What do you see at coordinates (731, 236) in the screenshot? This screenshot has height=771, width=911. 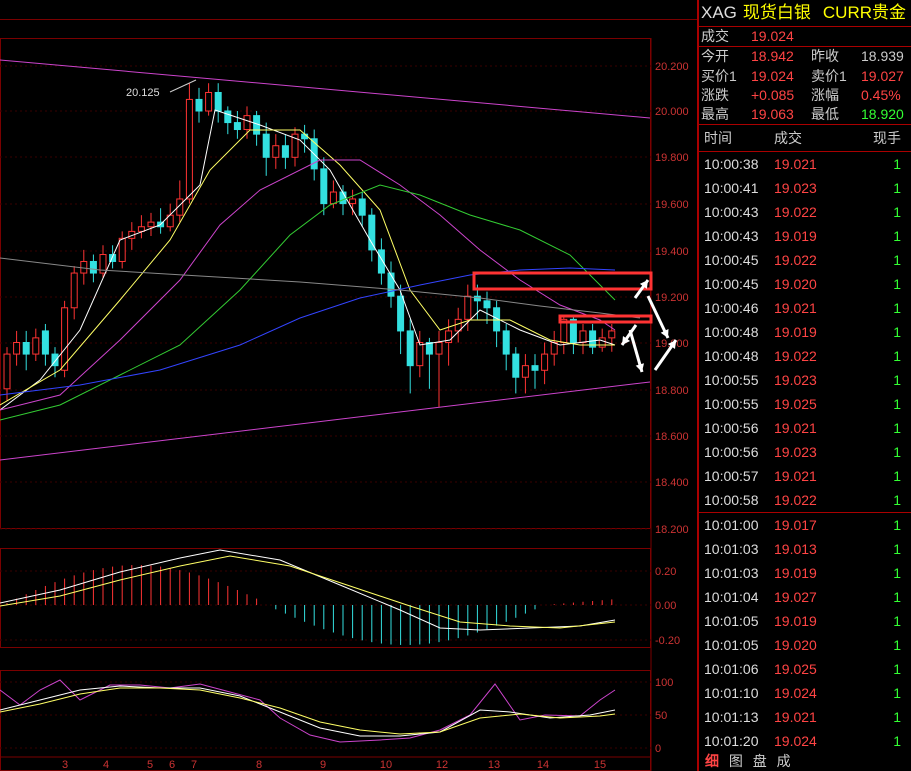 I see `tick-time: 10:00:43` at bounding box center [731, 236].